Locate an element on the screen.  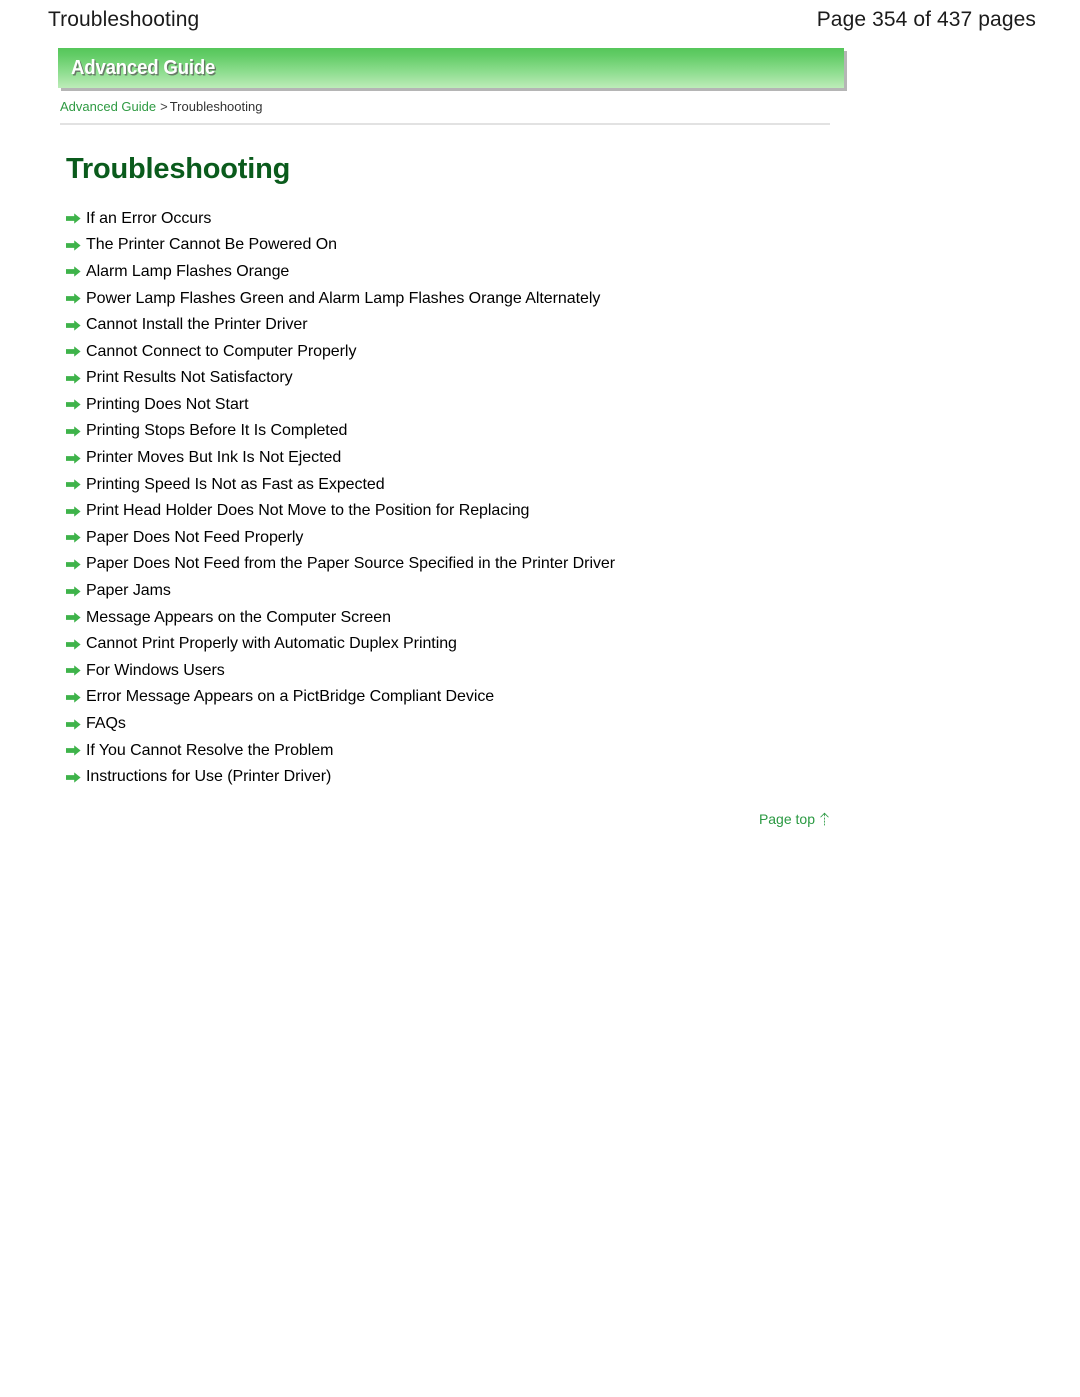
list-item: If You Cannot Resolve the Problem is located at coordinates (573, 750).